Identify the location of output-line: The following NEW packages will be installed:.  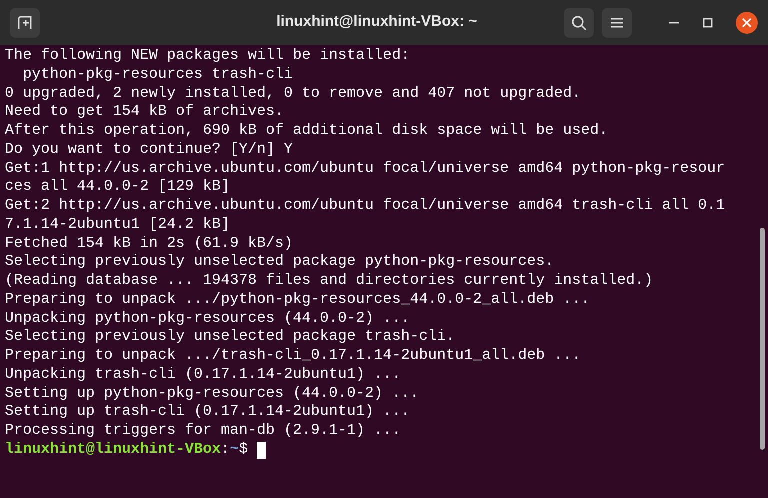
(207, 55).